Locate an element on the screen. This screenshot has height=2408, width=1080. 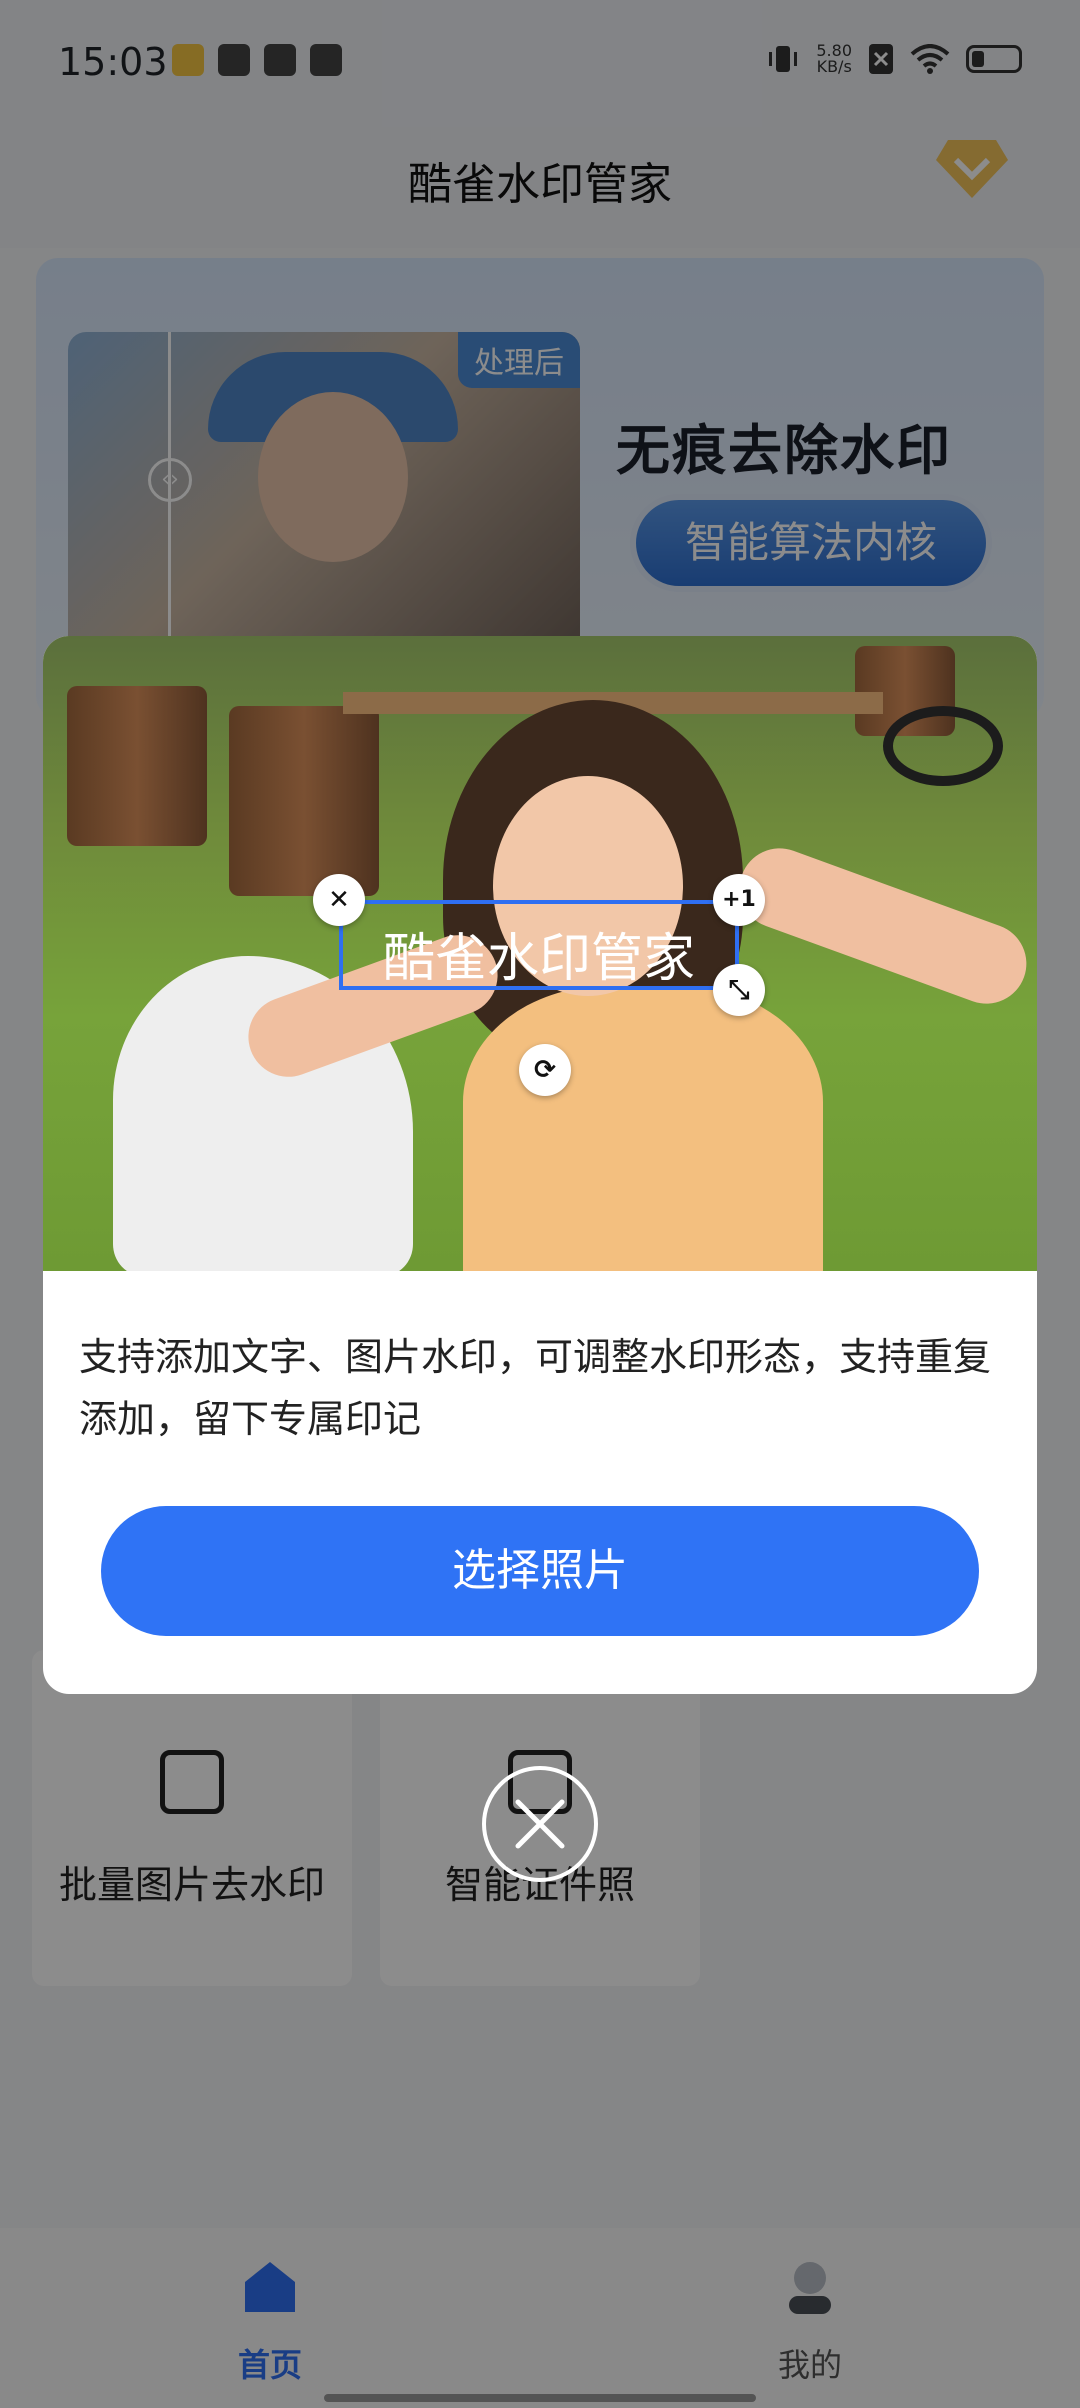
select-photo-button: 选择照片 is located at coordinates (540, 1571).